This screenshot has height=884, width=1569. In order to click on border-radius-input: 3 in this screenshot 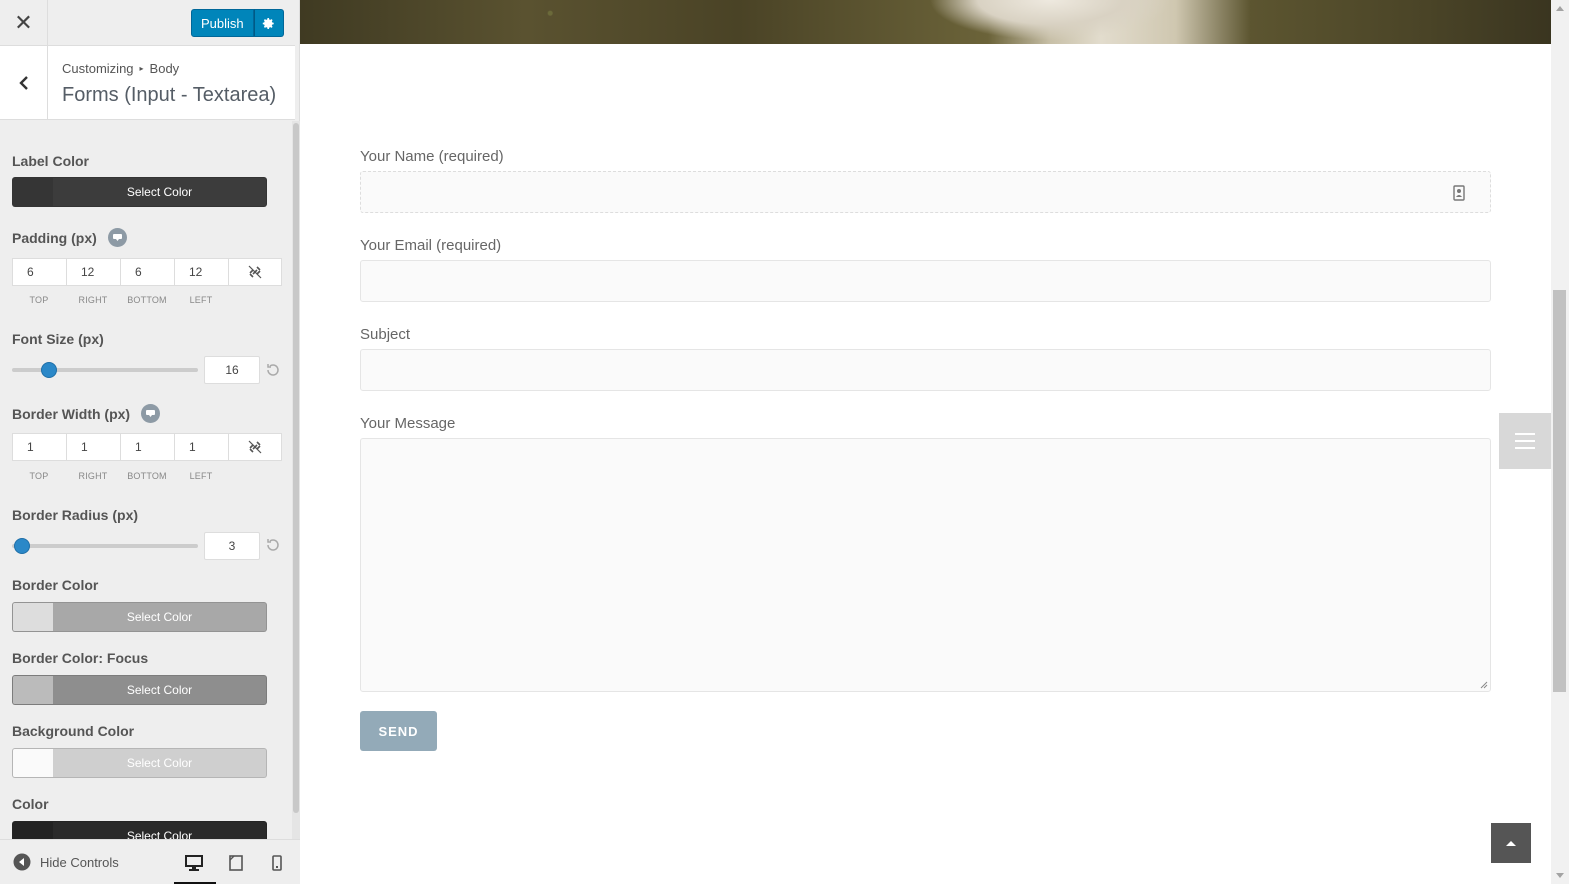, I will do `click(232, 546)`.